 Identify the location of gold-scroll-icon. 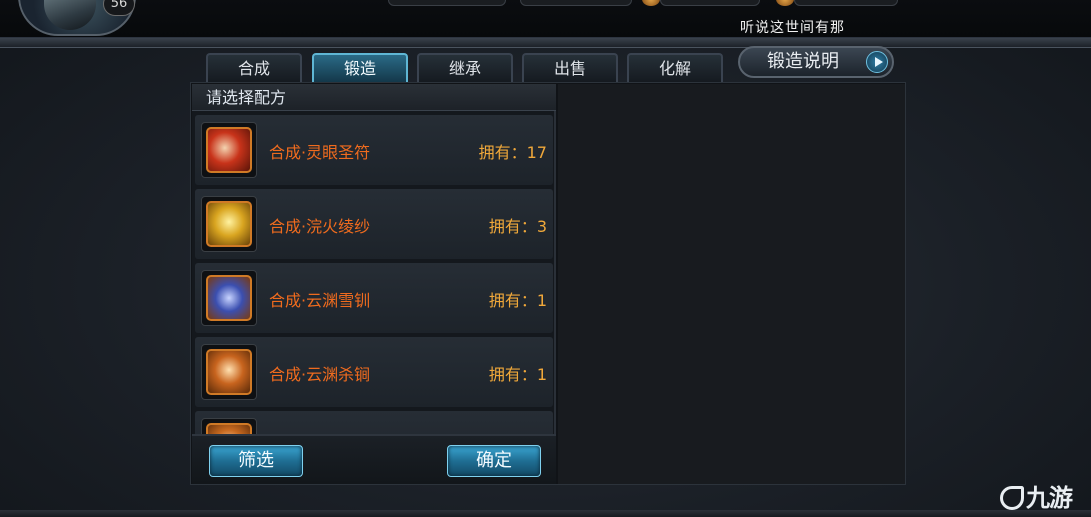
(229, 224).